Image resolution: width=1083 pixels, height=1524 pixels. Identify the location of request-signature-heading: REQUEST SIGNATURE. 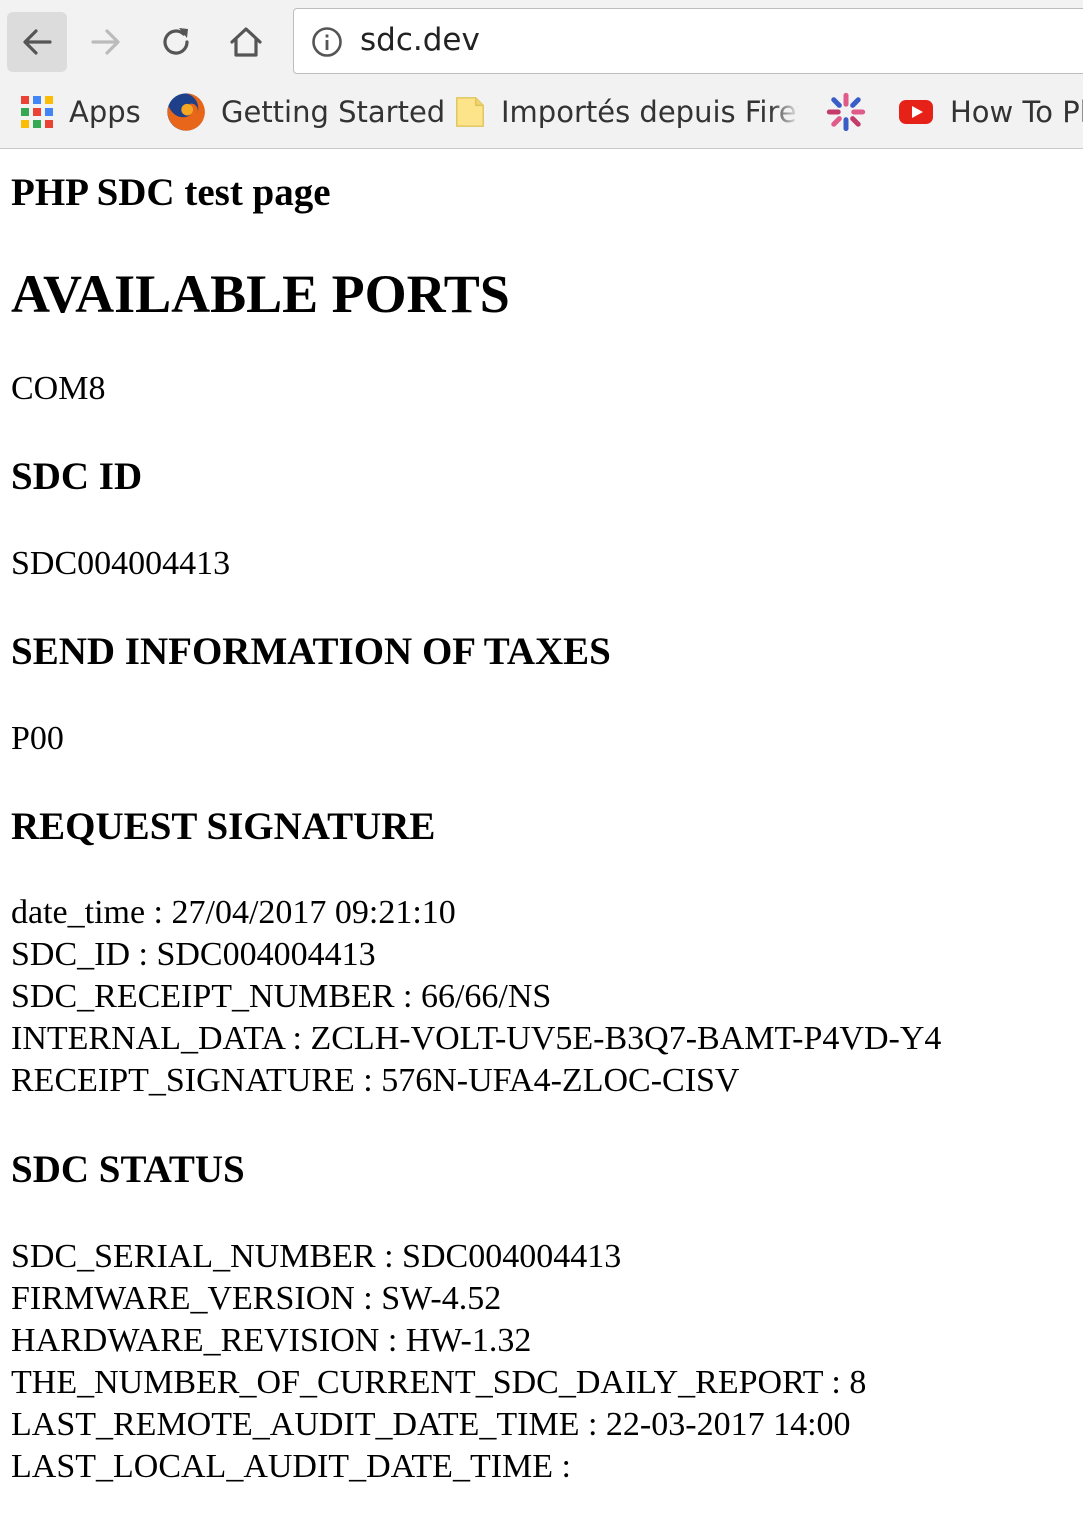
(223, 826).